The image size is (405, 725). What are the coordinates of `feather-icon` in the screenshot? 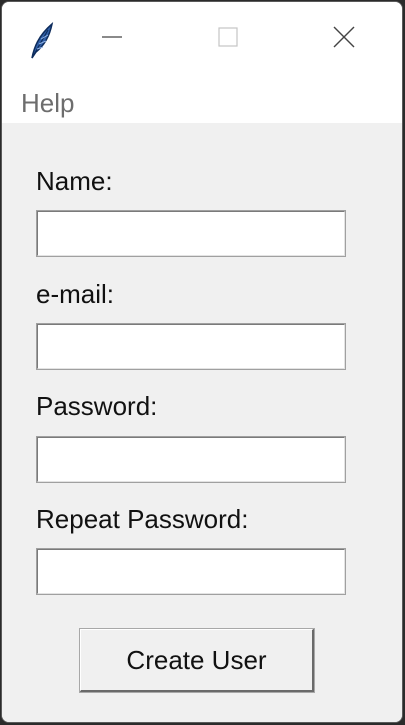 It's located at (42, 40).